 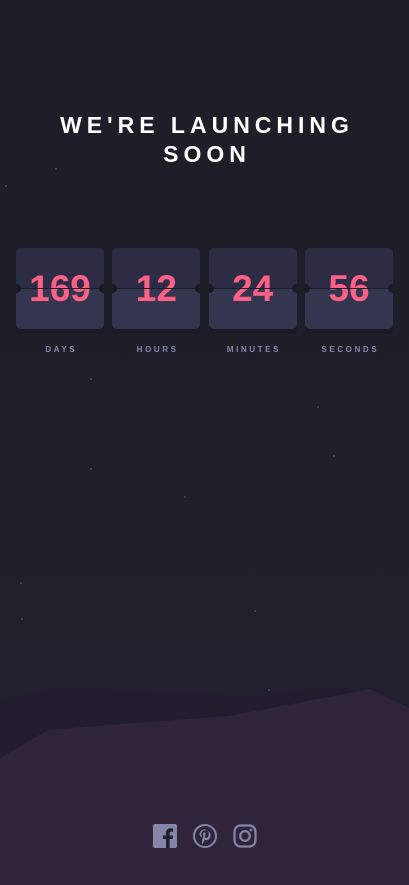 I want to click on countdown-minutes: 24 MINUTES, so click(x=252, y=301).